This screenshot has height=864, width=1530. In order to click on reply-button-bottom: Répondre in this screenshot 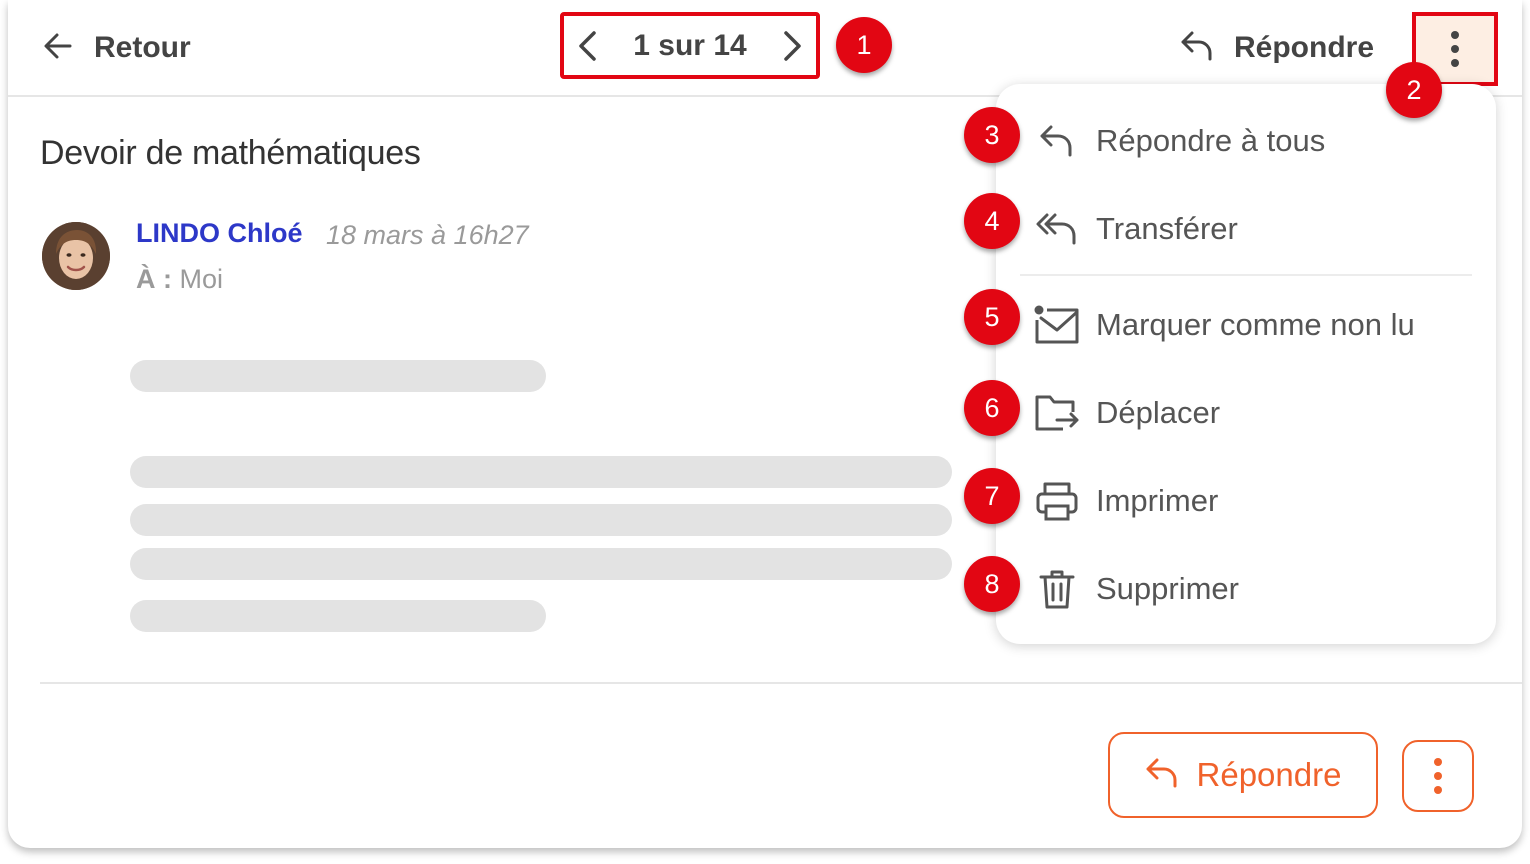, I will do `click(1243, 775)`.